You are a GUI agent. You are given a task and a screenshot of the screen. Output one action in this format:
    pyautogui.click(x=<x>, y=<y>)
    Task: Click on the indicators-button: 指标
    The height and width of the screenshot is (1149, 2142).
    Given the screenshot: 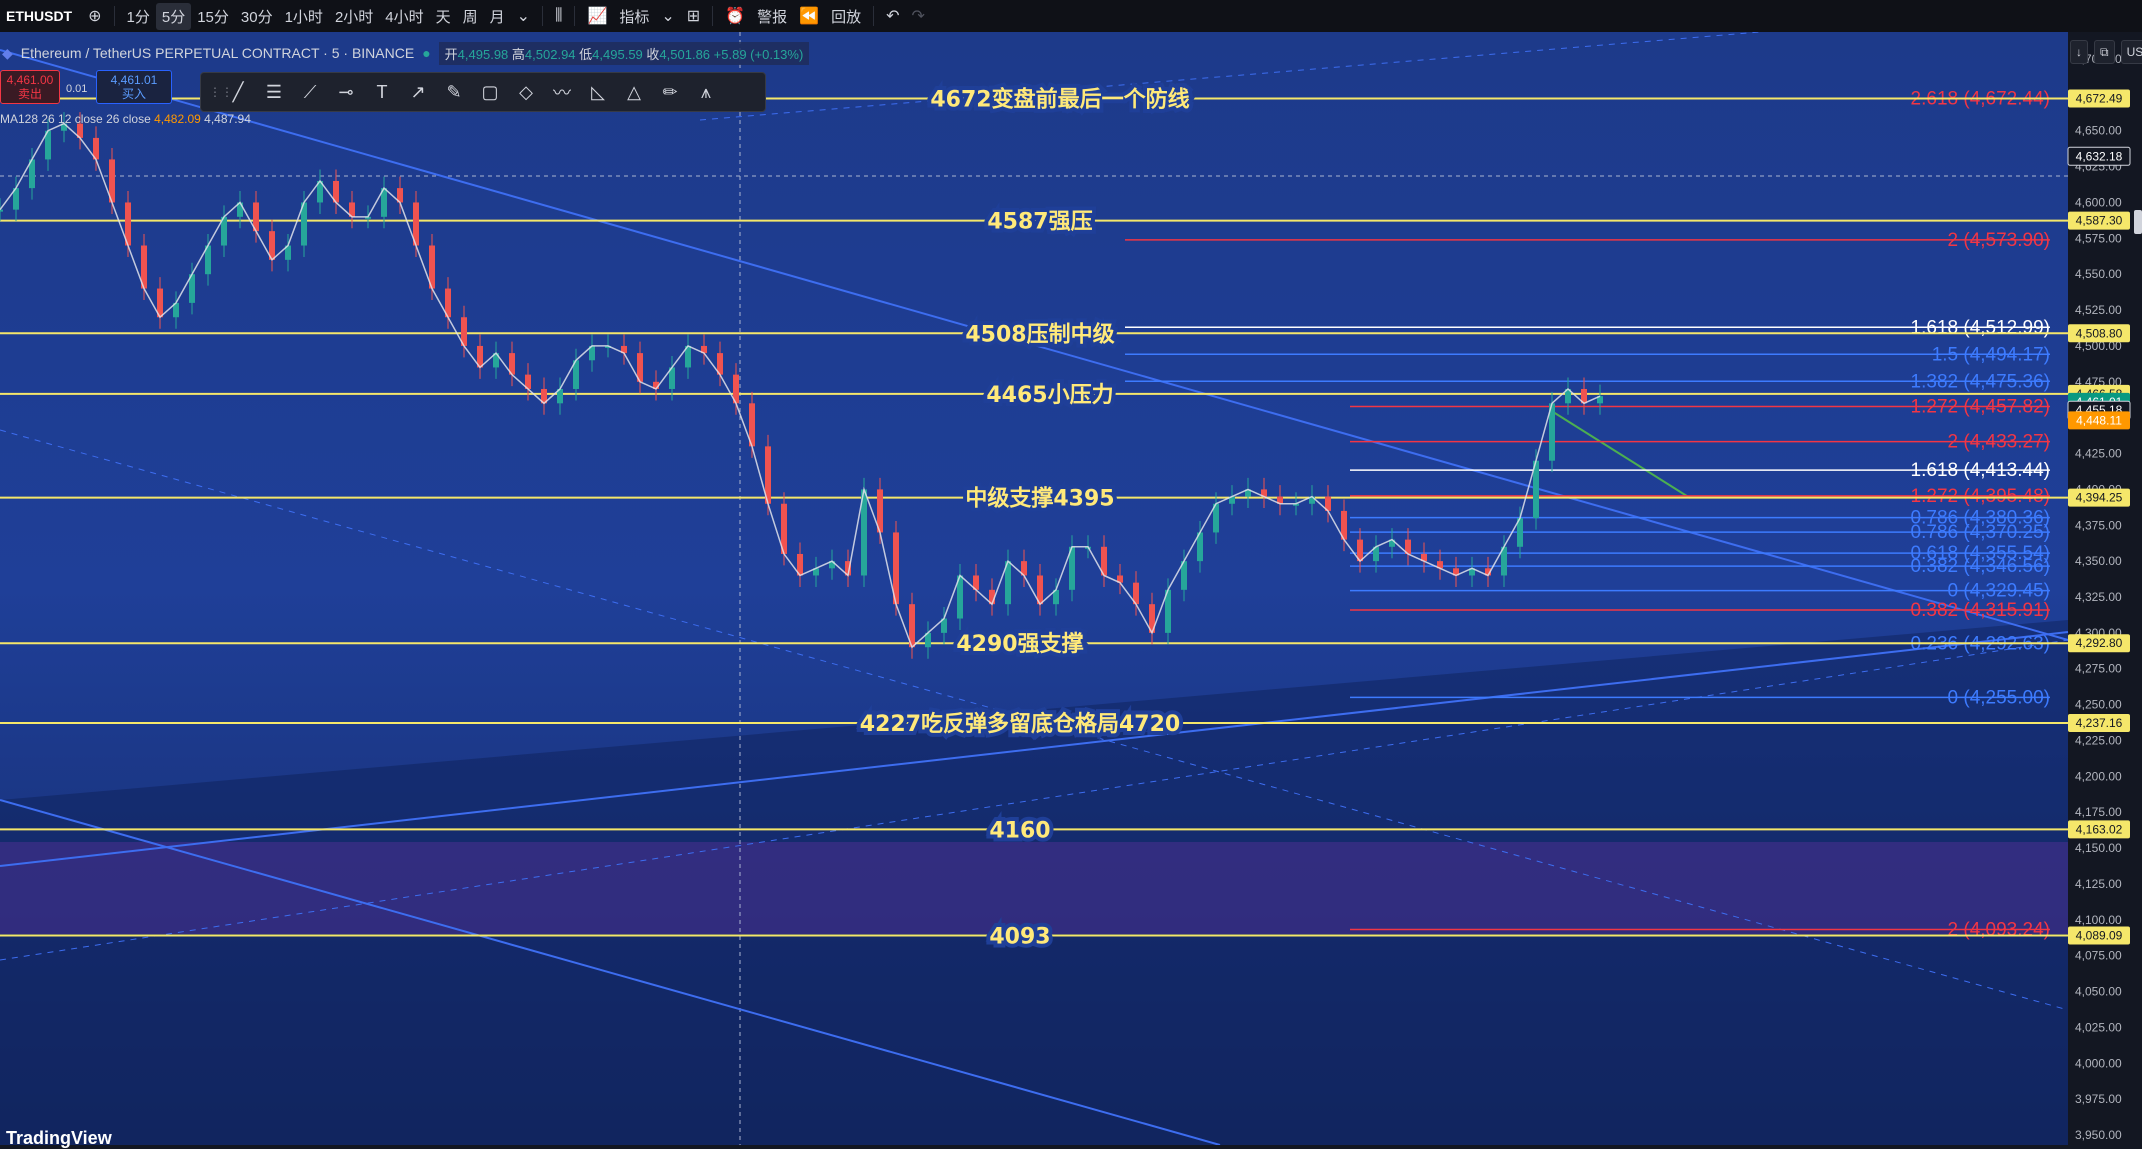 What is the action you would take?
    pyautogui.click(x=634, y=16)
    